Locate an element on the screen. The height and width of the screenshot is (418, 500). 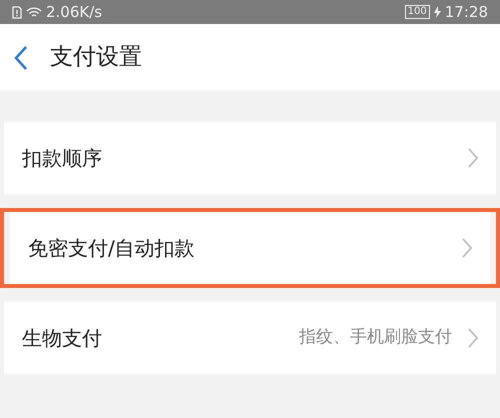
charging-icon is located at coordinates (437, 12).